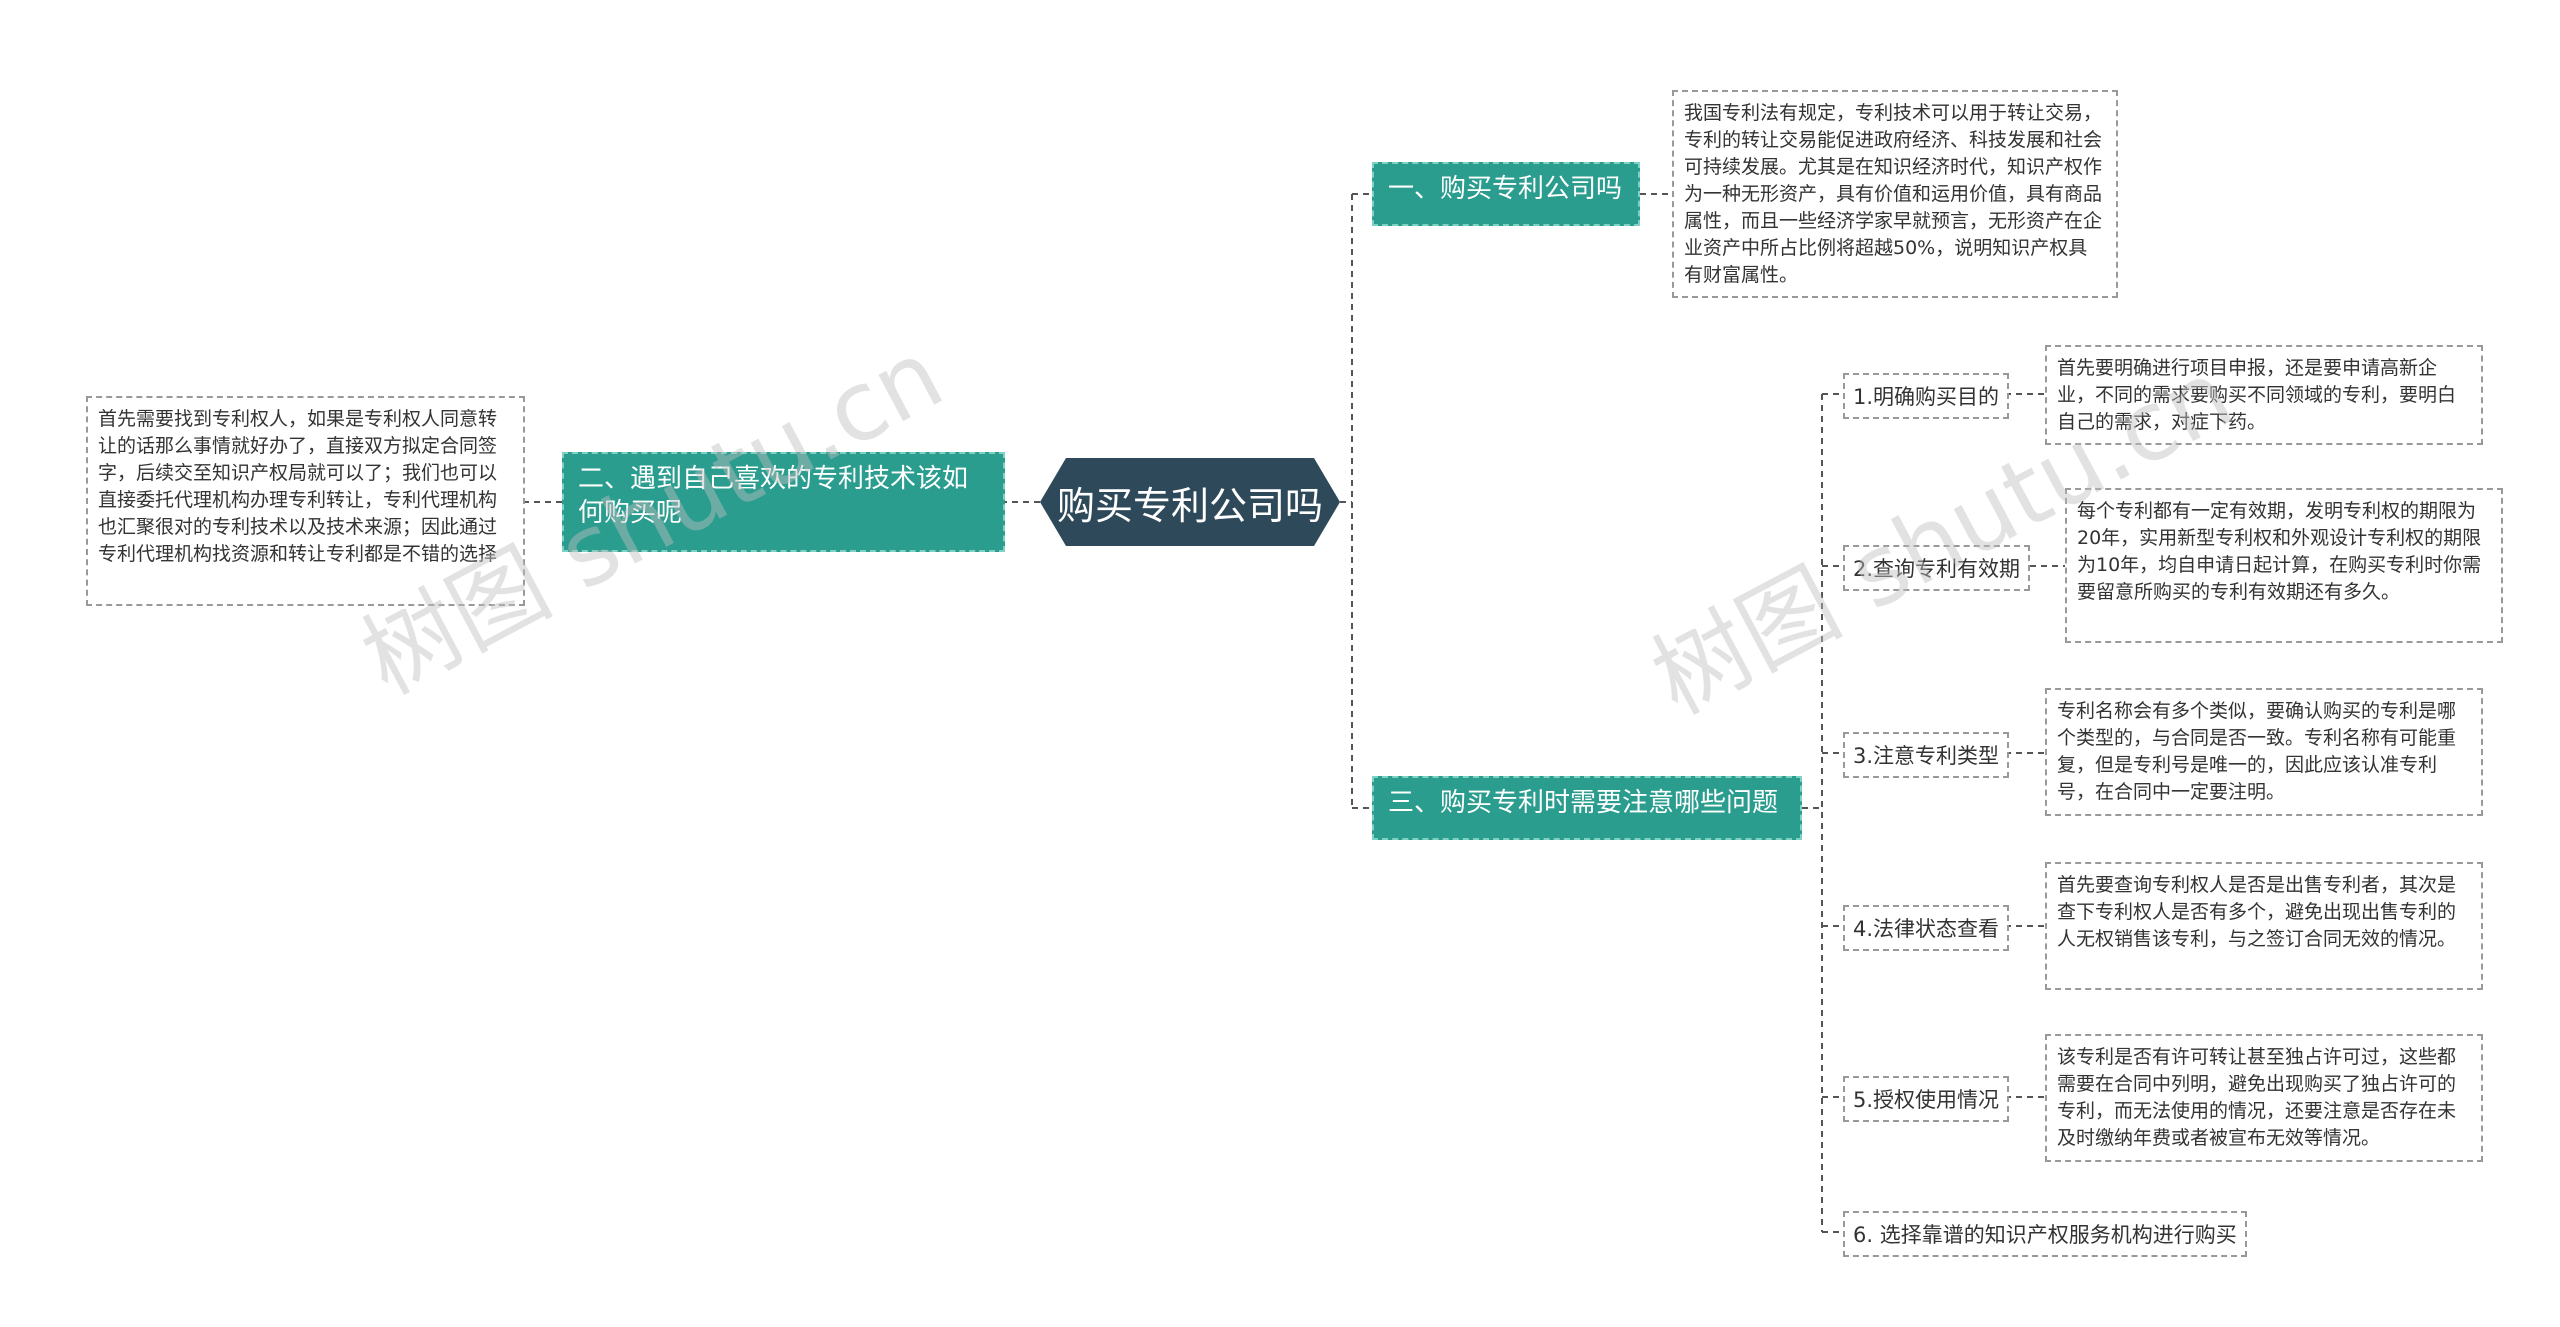 This screenshot has width=2560, height=1327. What do you see at coordinates (1189, 505) in the screenshot?
I see `root-topic-label: 购买专利公司吗` at bounding box center [1189, 505].